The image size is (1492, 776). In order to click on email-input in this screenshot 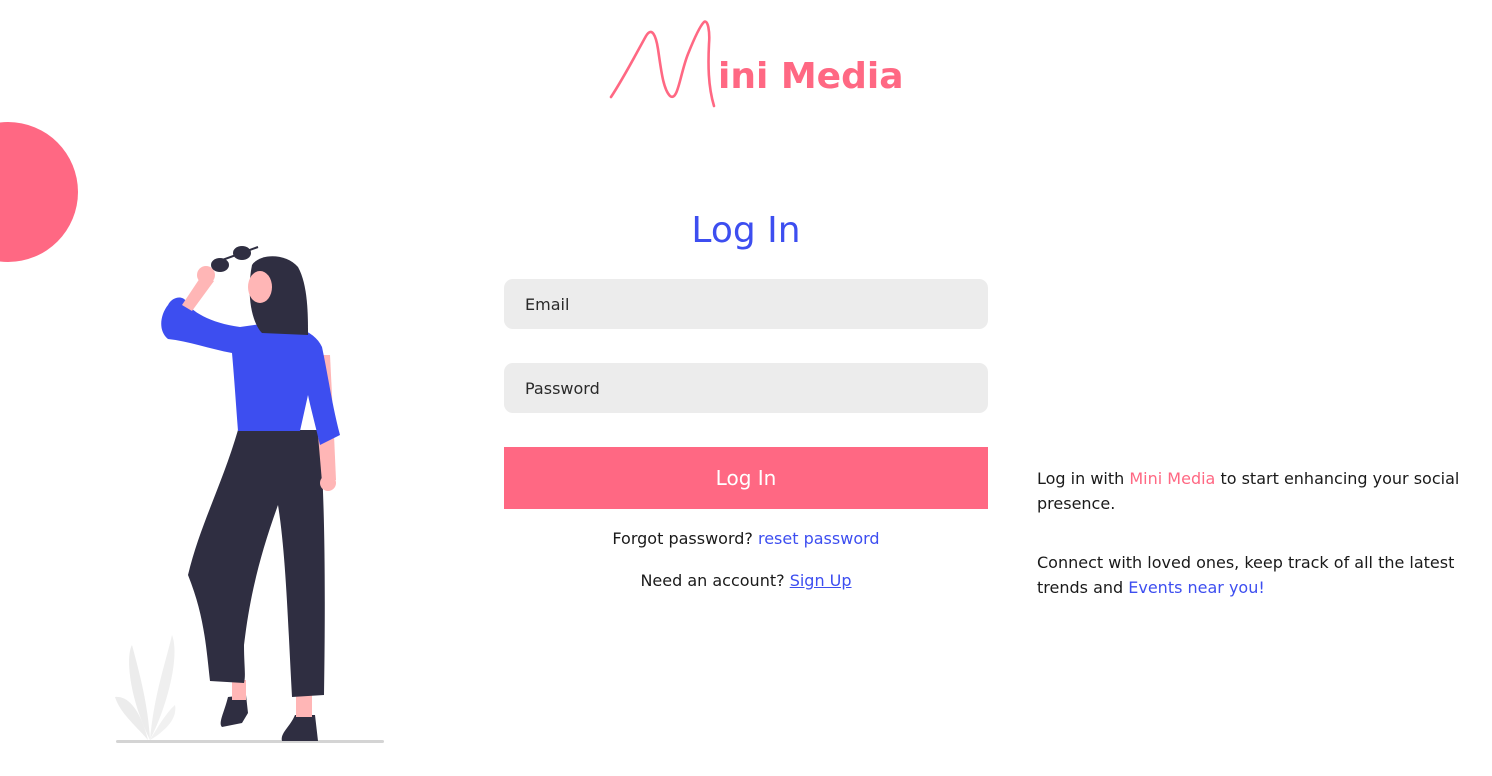, I will do `click(746, 304)`.